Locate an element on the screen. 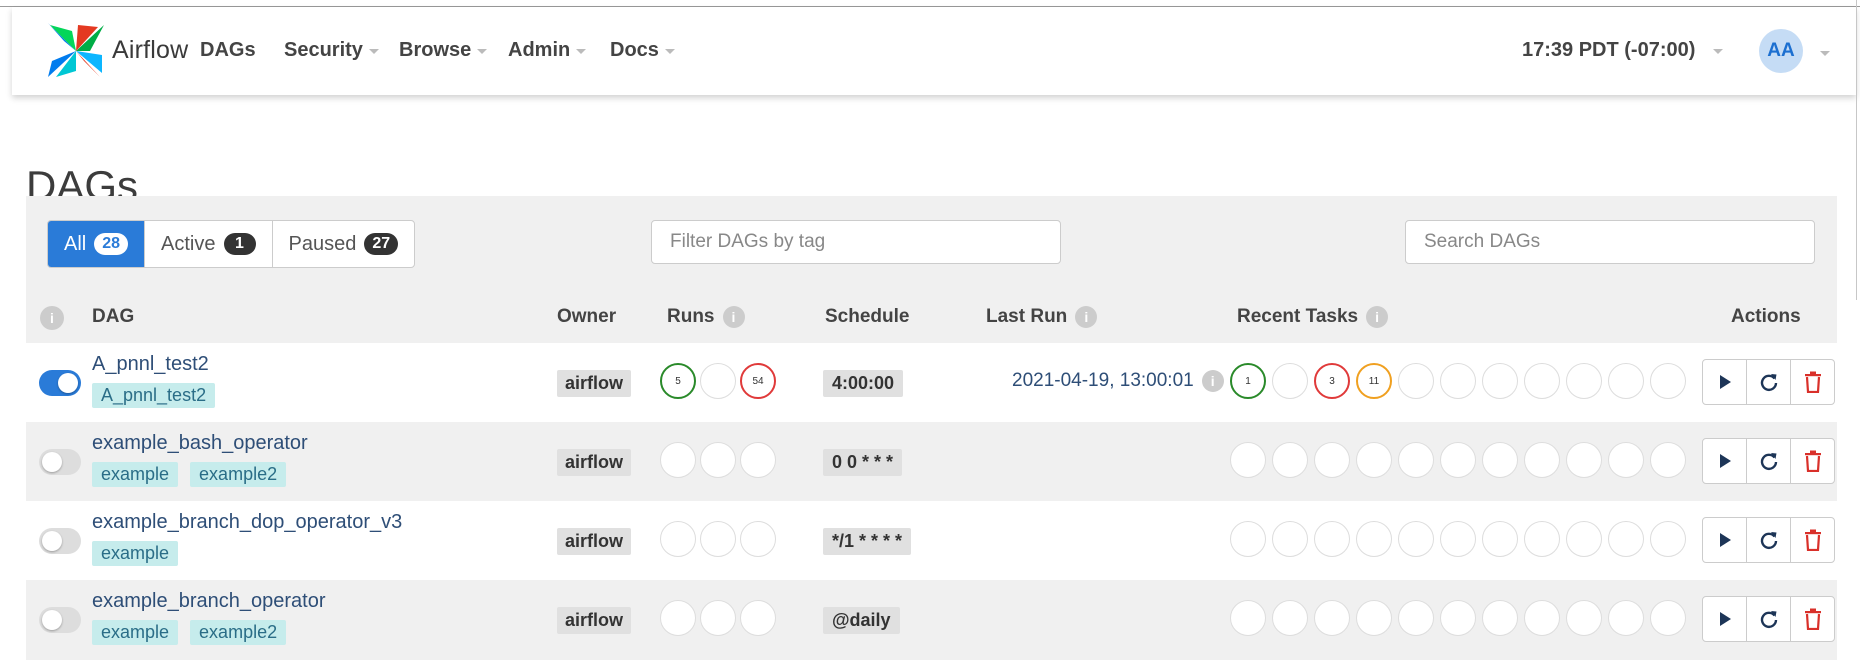 The image size is (1860, 660). dag-link: example_bash_operator is located at coordinates (200, 443).